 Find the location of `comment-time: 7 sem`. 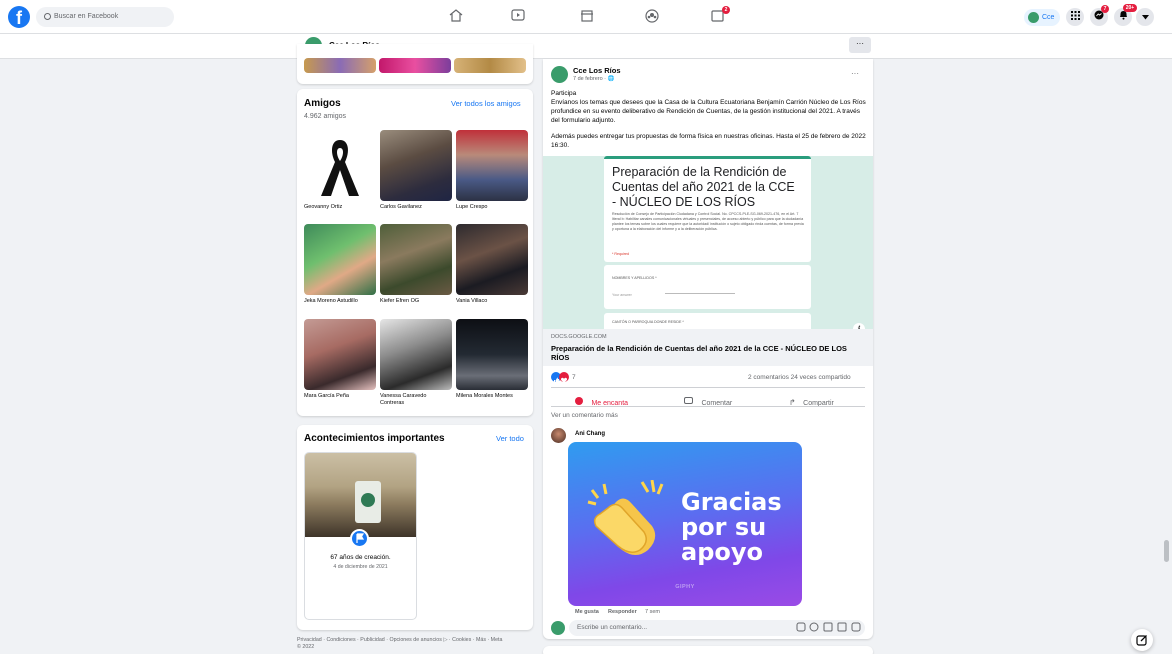

comment-time: 7 sem is located at coordinates (652, 612).